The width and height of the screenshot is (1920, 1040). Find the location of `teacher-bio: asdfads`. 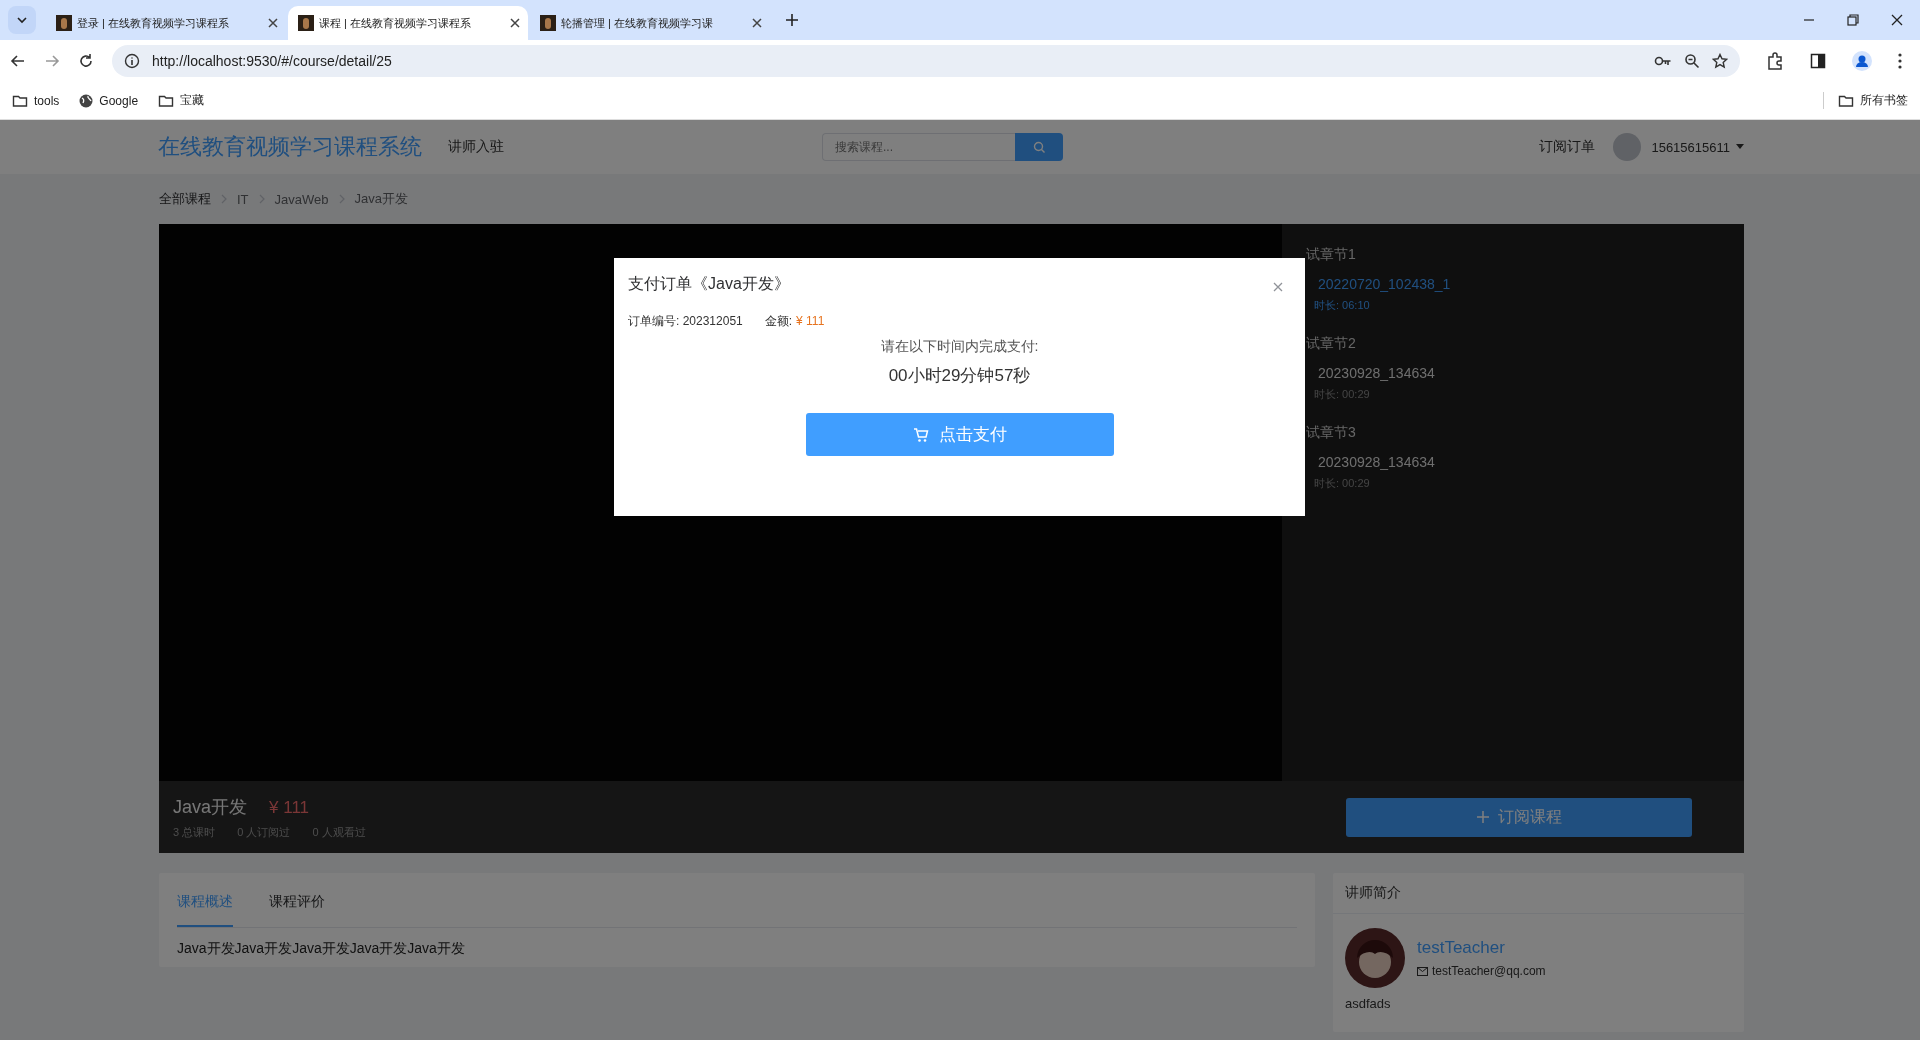

teacher-bio: asdfads is located at coordinates (1368, 1004).